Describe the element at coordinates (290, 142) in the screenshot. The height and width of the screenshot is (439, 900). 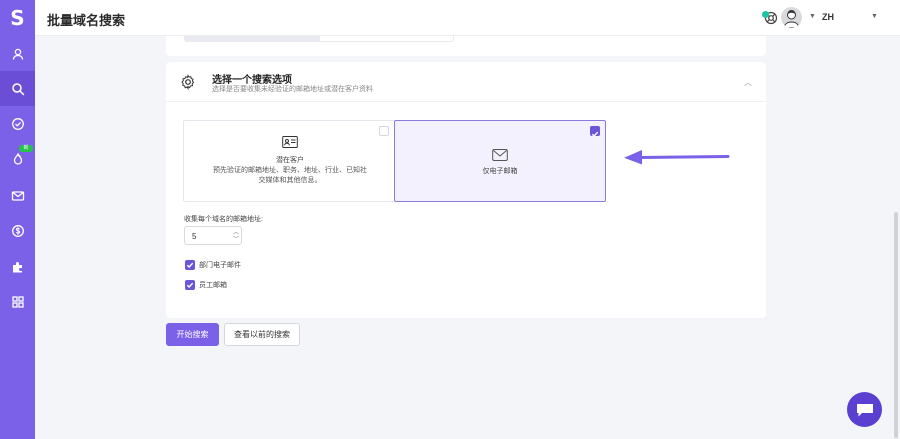
I see `id-card-icon` at that location.